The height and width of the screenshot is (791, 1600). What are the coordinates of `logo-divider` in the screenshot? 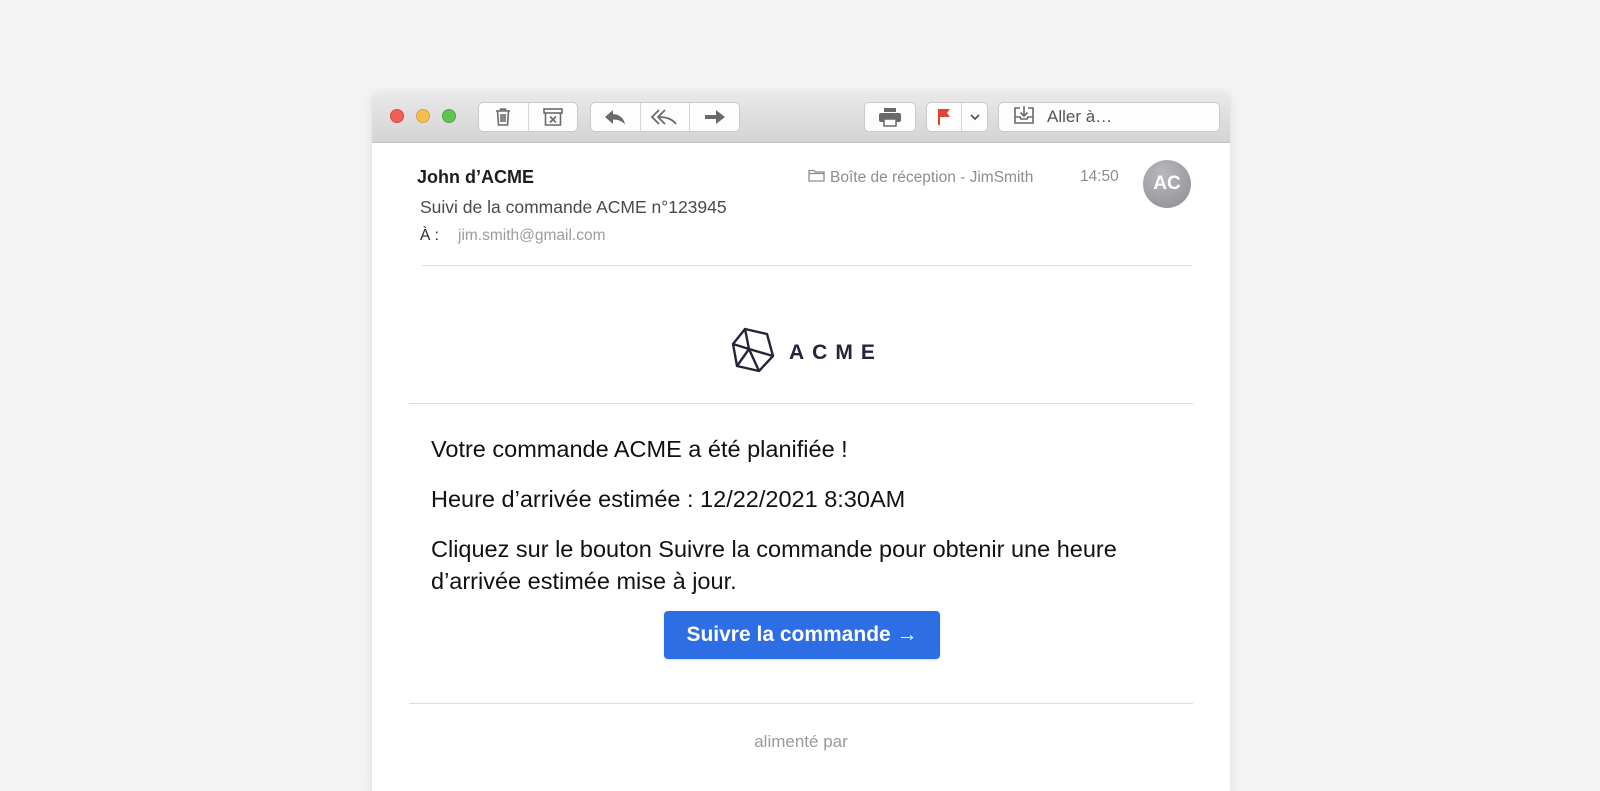 It's located at (801, 403).